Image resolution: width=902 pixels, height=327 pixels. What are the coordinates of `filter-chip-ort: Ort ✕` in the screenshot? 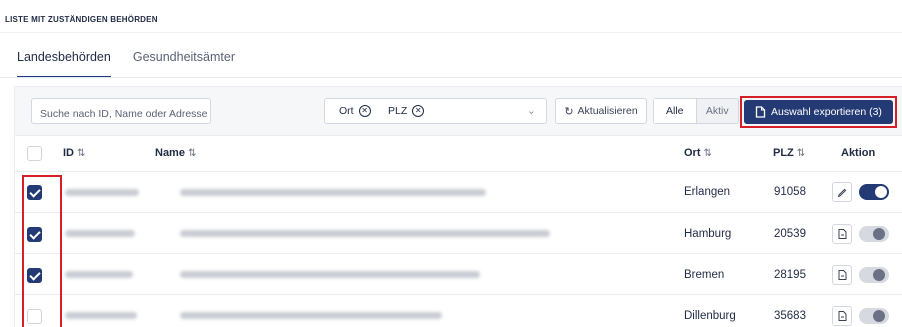 It's located at (355, 111).